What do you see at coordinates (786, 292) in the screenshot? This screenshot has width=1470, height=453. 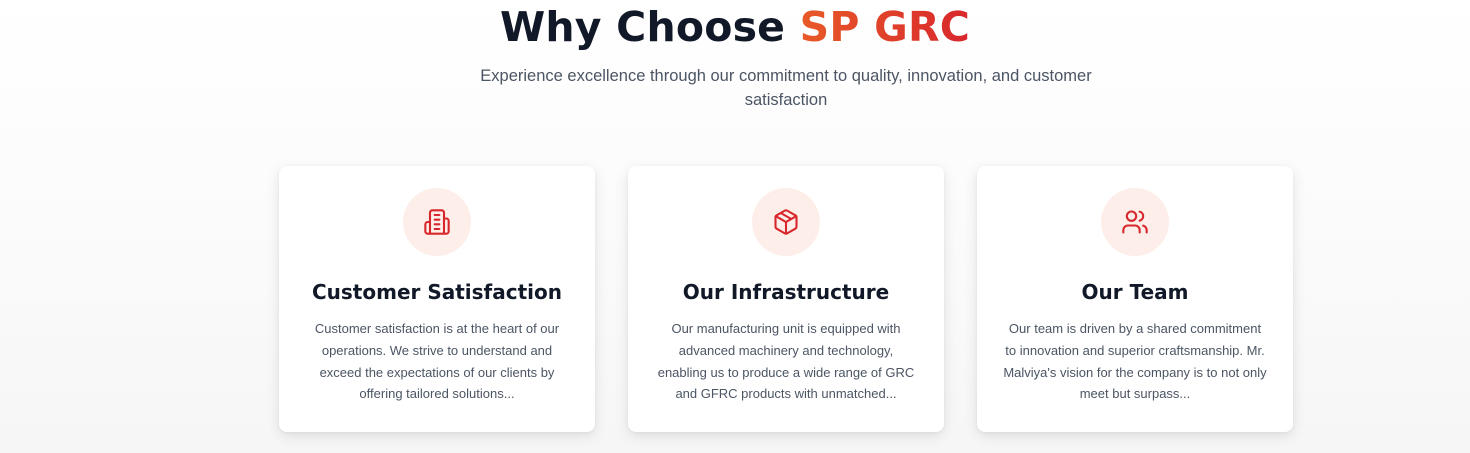 I see `card-title: Our Infrastructure` at bounding box center [786, 292].